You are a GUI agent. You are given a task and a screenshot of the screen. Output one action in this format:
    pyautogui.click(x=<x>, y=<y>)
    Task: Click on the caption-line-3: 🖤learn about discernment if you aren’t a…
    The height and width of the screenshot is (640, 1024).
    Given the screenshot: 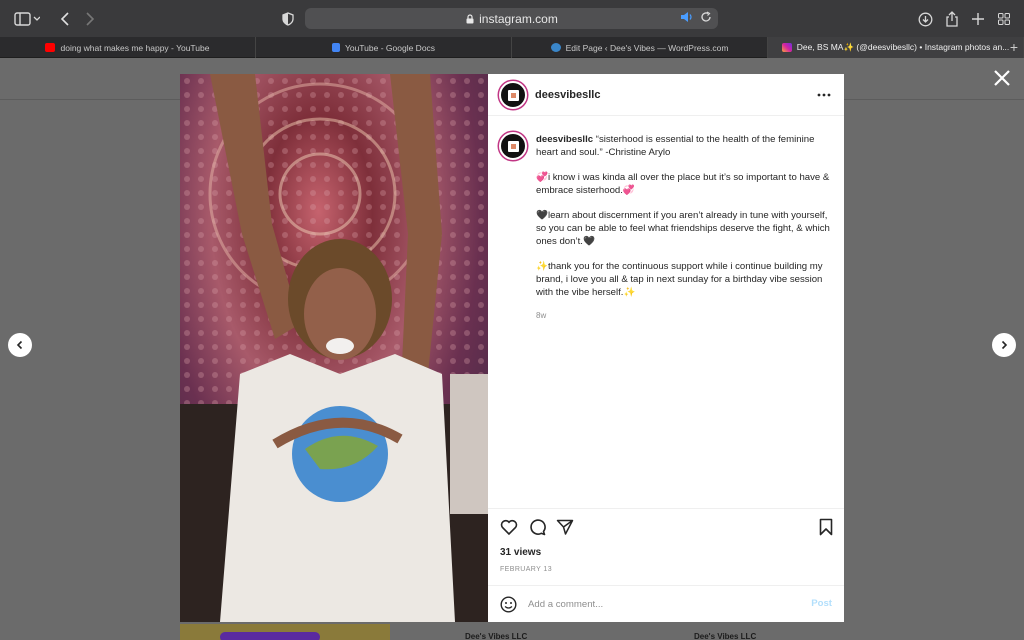 What is the action you would take?
    pyautogui.click(x=683, y=228)
    